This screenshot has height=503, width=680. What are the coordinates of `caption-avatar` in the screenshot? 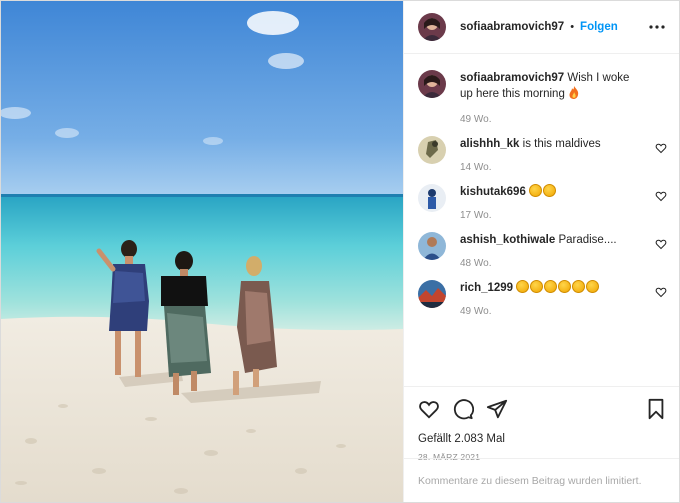 It's located at (432, 84).